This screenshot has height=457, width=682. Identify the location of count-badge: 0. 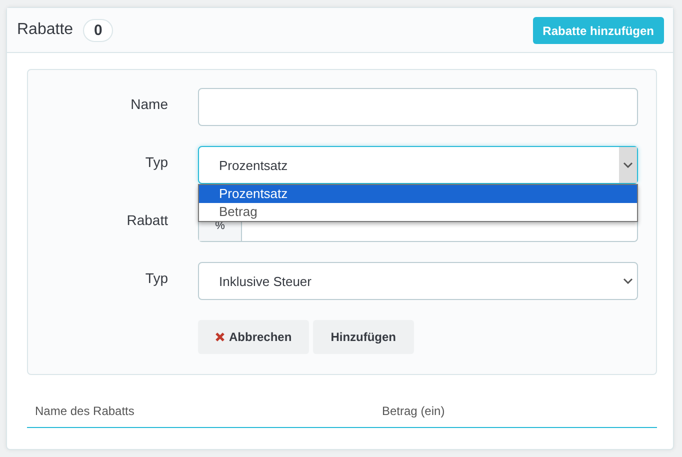
(98, 30).